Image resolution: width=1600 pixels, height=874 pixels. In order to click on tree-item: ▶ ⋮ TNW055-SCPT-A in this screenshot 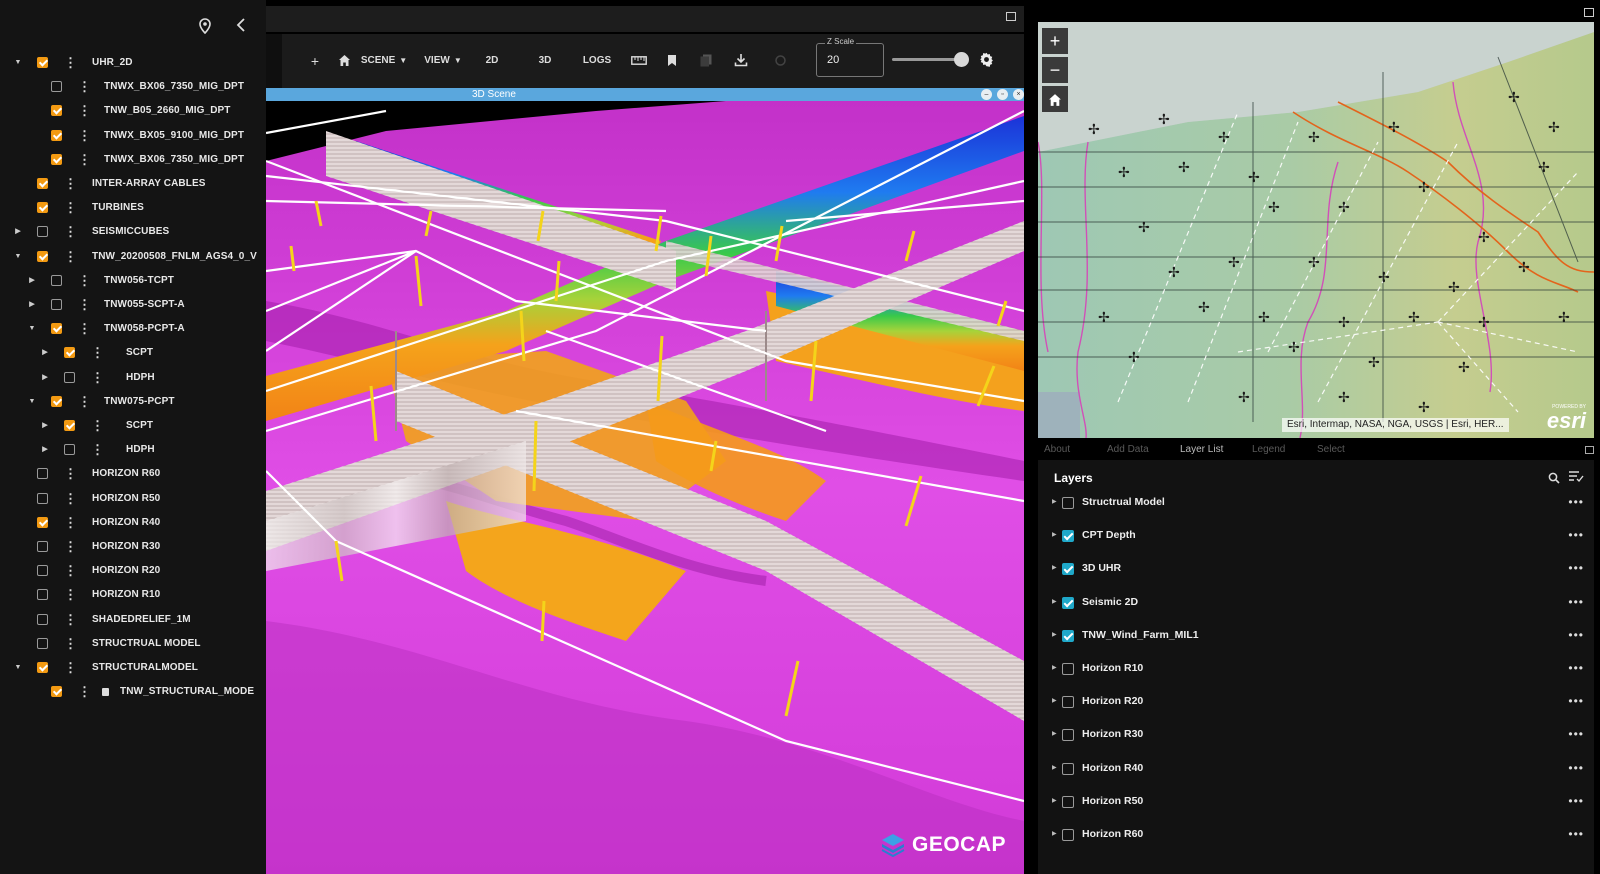, I will do `click(133, 305)`.